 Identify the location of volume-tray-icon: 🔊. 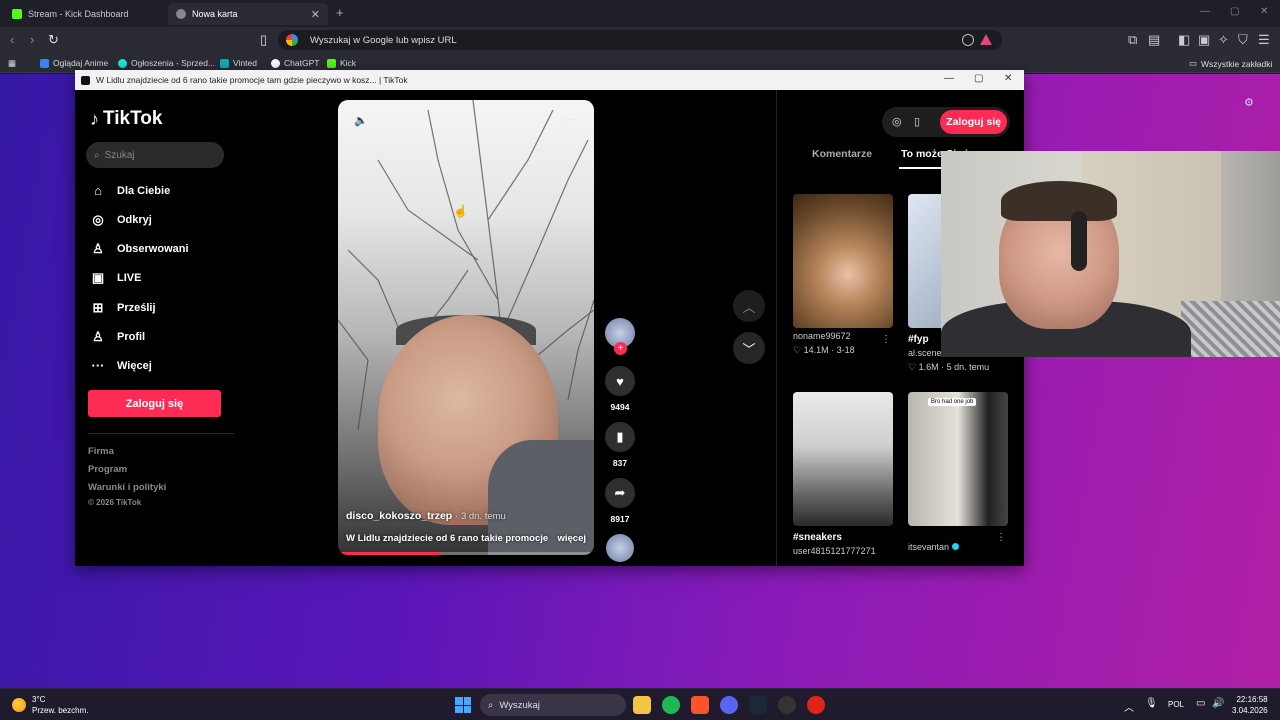
(1218, 703).